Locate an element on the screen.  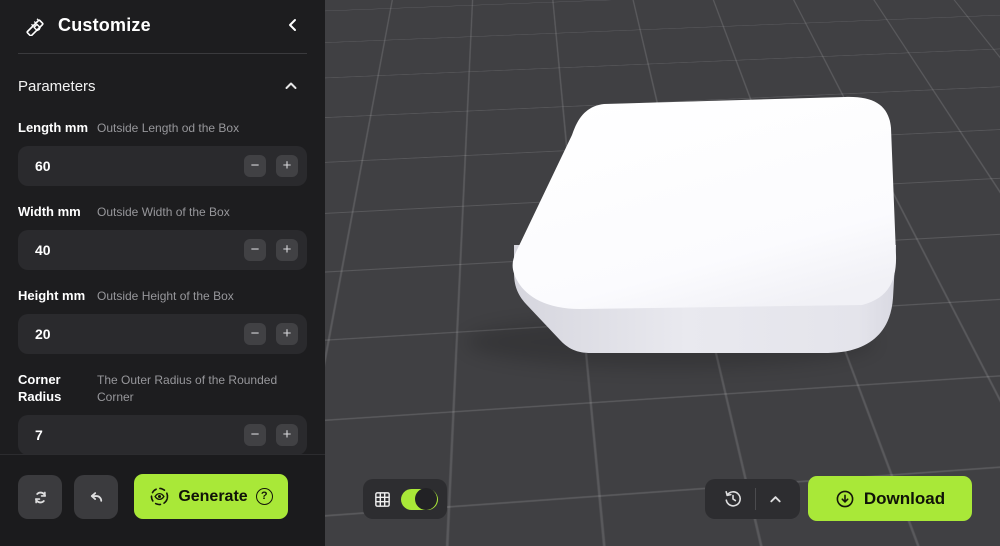
expand-history-button is located at coordinates (775, 499).